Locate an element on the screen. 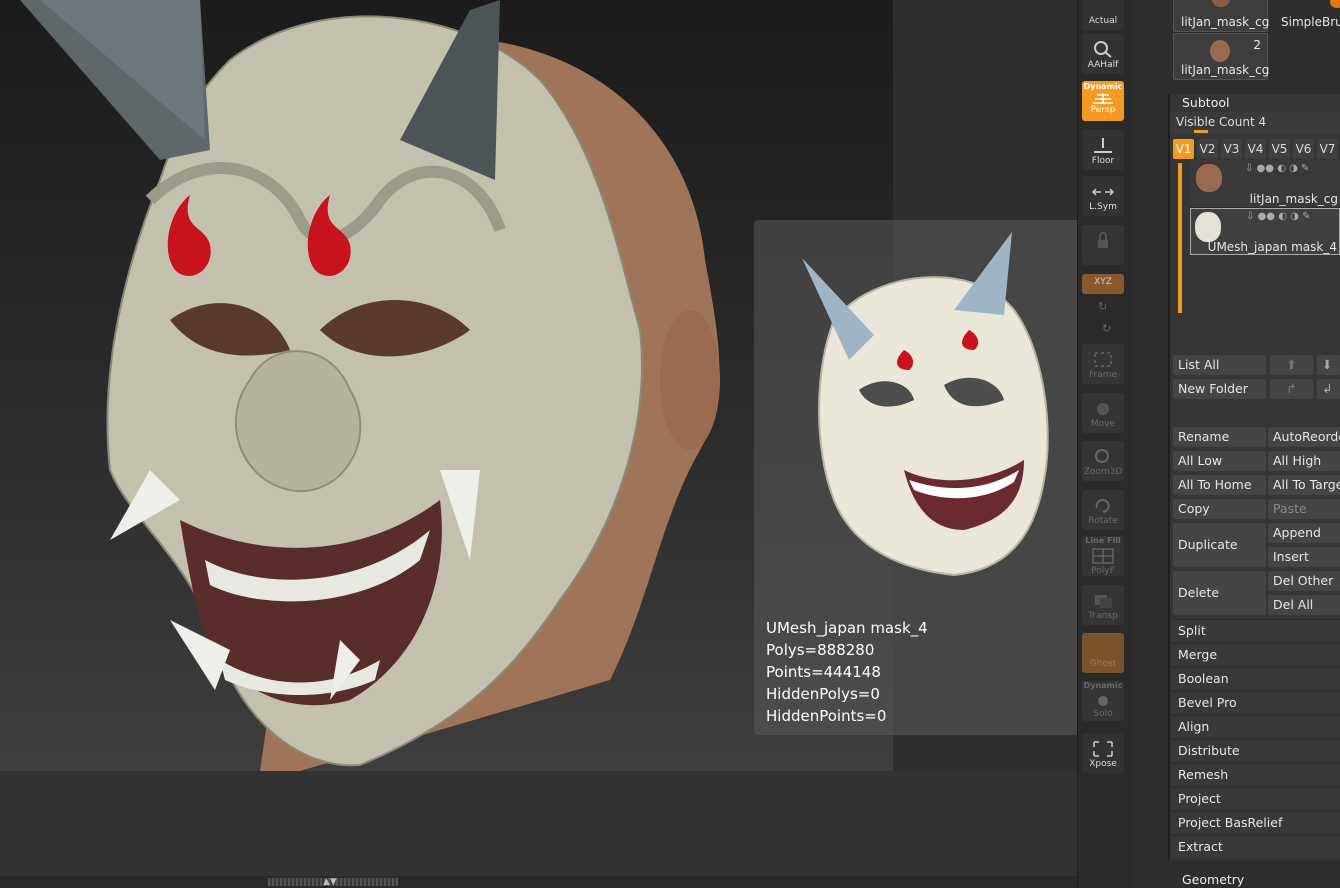 Image resolution: width=1340 pixels, height=888 pixels. hand-icon is located at coordinates (1103, 409).